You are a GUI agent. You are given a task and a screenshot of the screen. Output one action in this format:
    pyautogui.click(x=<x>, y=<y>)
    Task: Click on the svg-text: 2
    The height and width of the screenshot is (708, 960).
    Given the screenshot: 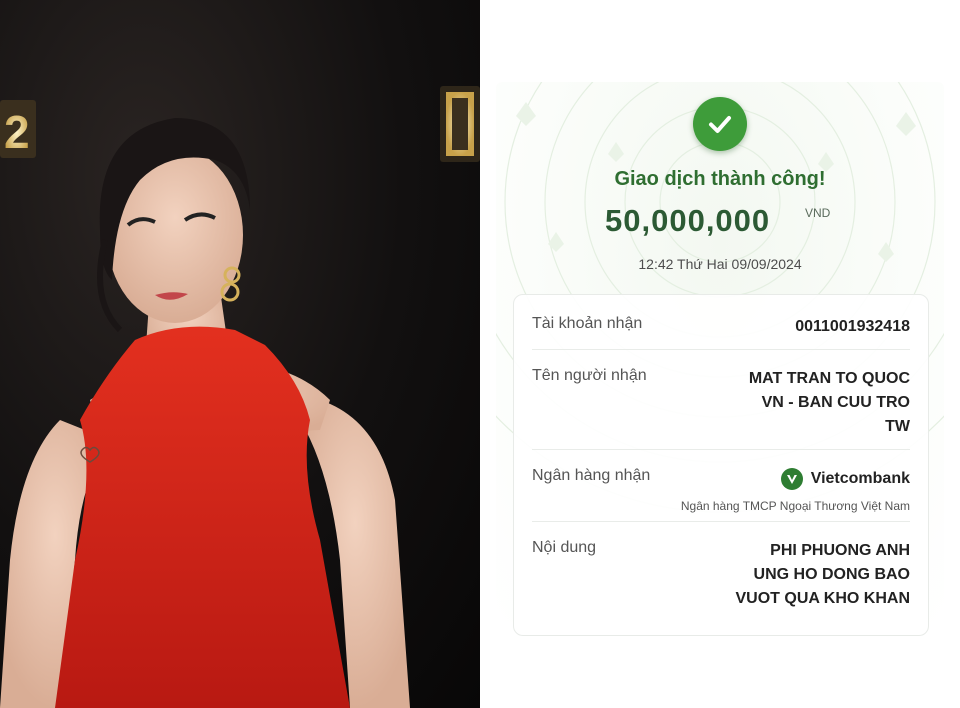 What is the action you would take?
    pyautogui.click(x=17, y=132)
    